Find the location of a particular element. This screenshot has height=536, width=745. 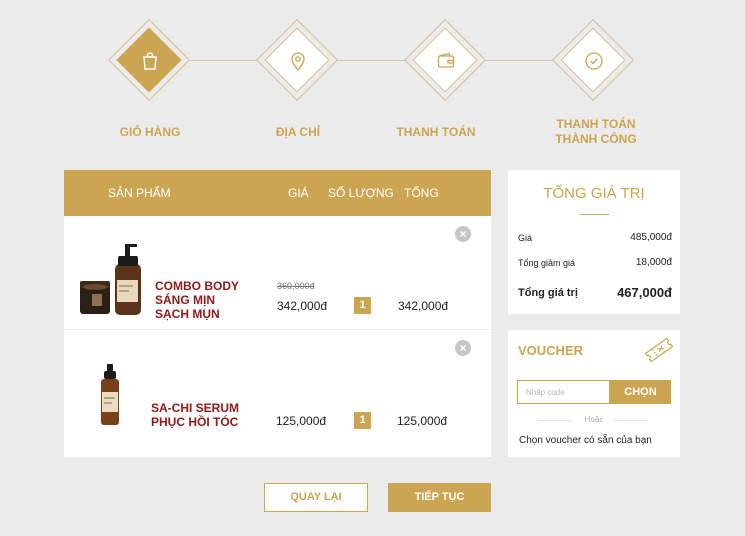

location-pin-icon is located at coordinates (298, 62).